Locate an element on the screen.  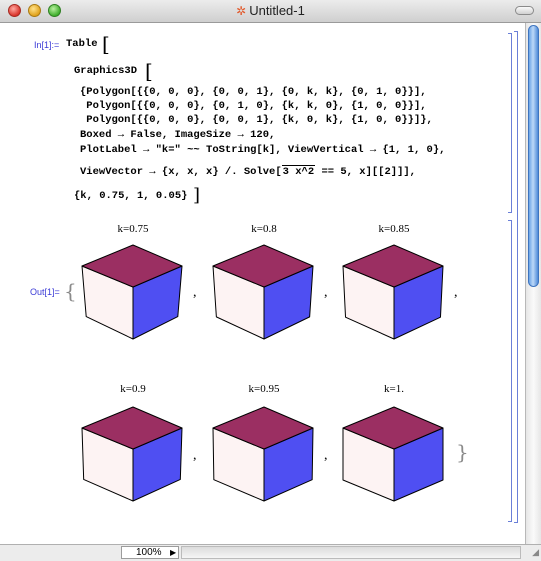
input-label: In[1]:= is located at coordinates (47, 45).